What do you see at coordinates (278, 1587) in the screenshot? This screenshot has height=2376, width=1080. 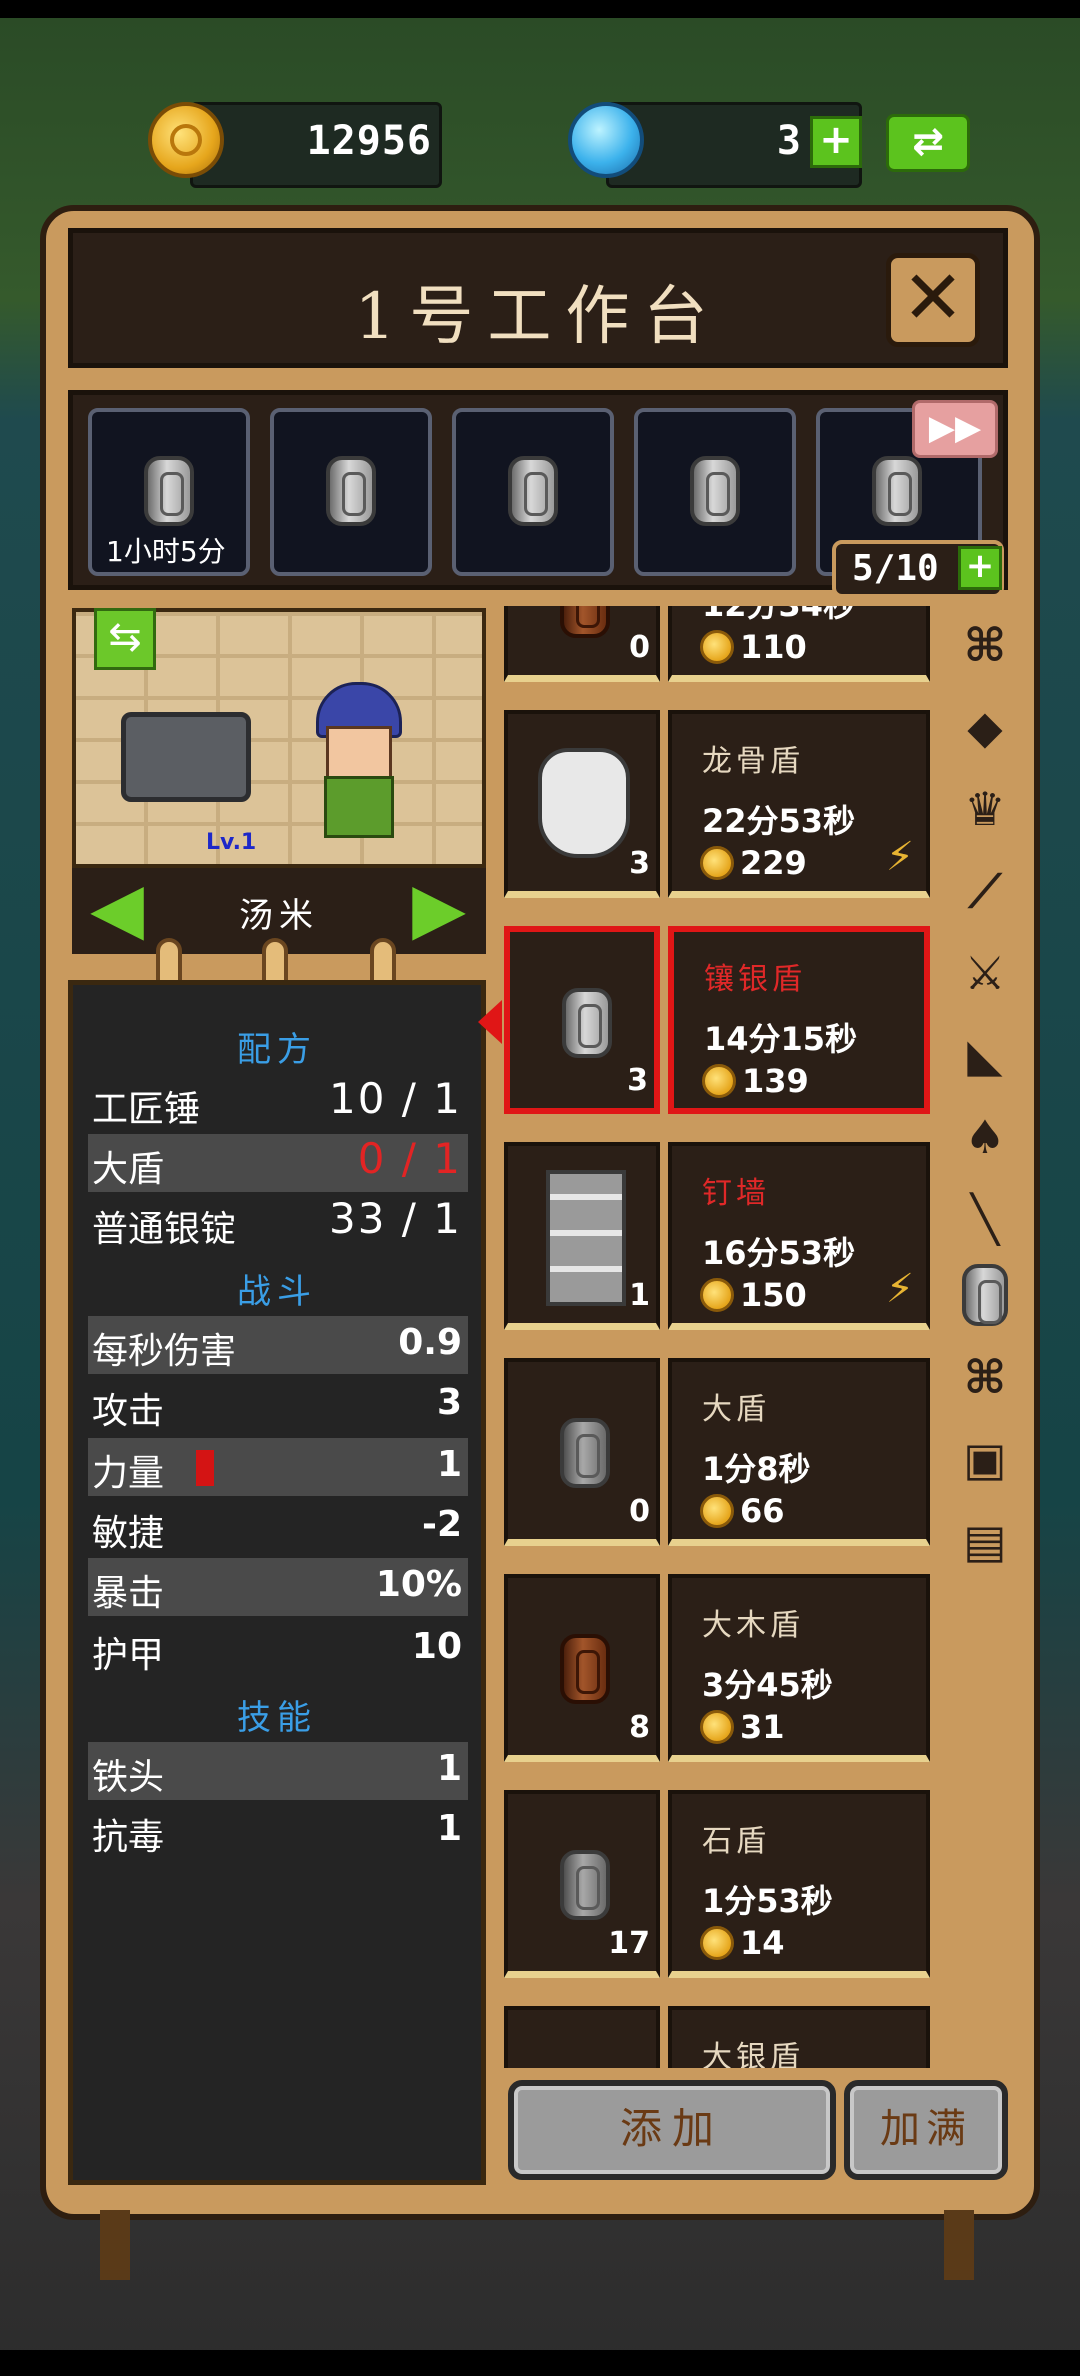 I see `stat-row: 暴击 10%` at bounding box center [278, 1587].